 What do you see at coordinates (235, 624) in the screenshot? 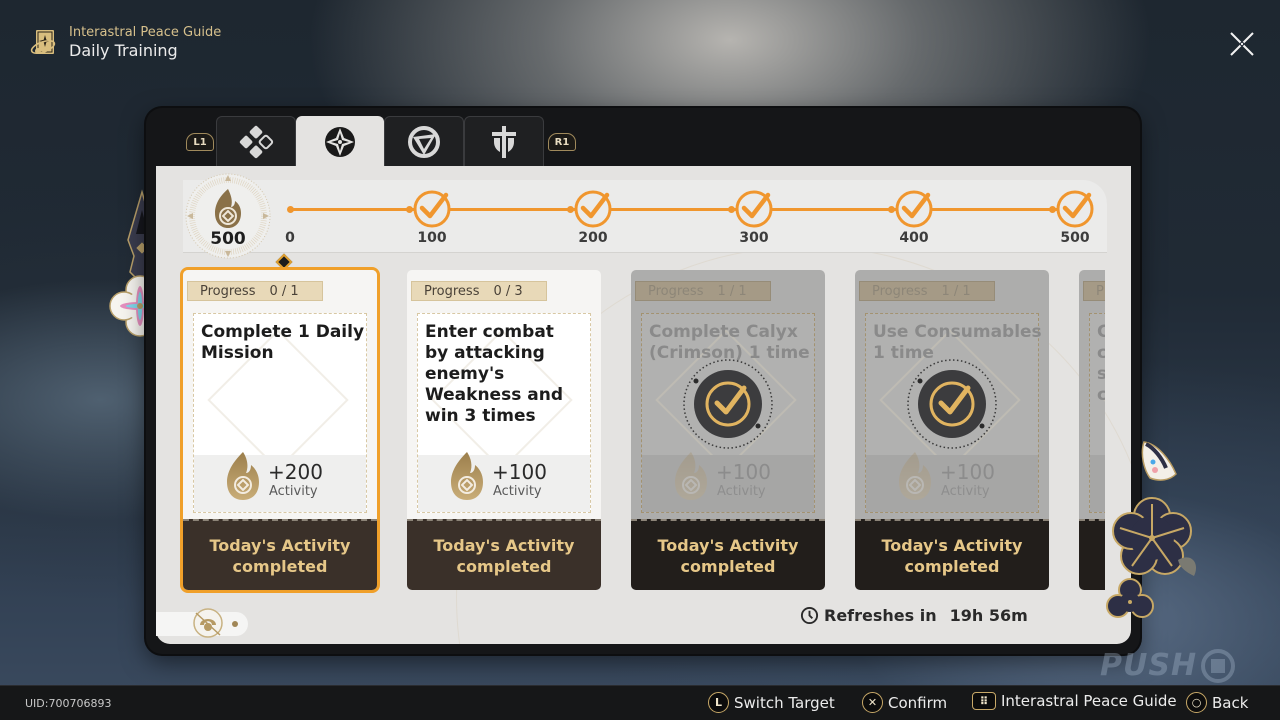
I see `page-dot` at bounding box center [235, 624].